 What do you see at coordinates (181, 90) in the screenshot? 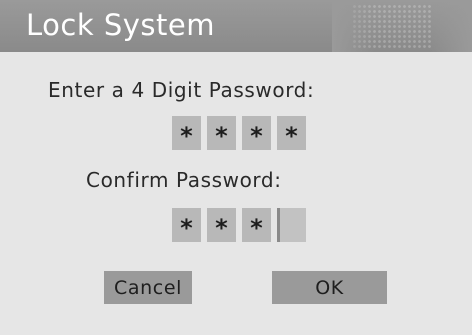
I see `enter-password-label: Enter a 4 Digit Password:` at bounding box center [181, 90].